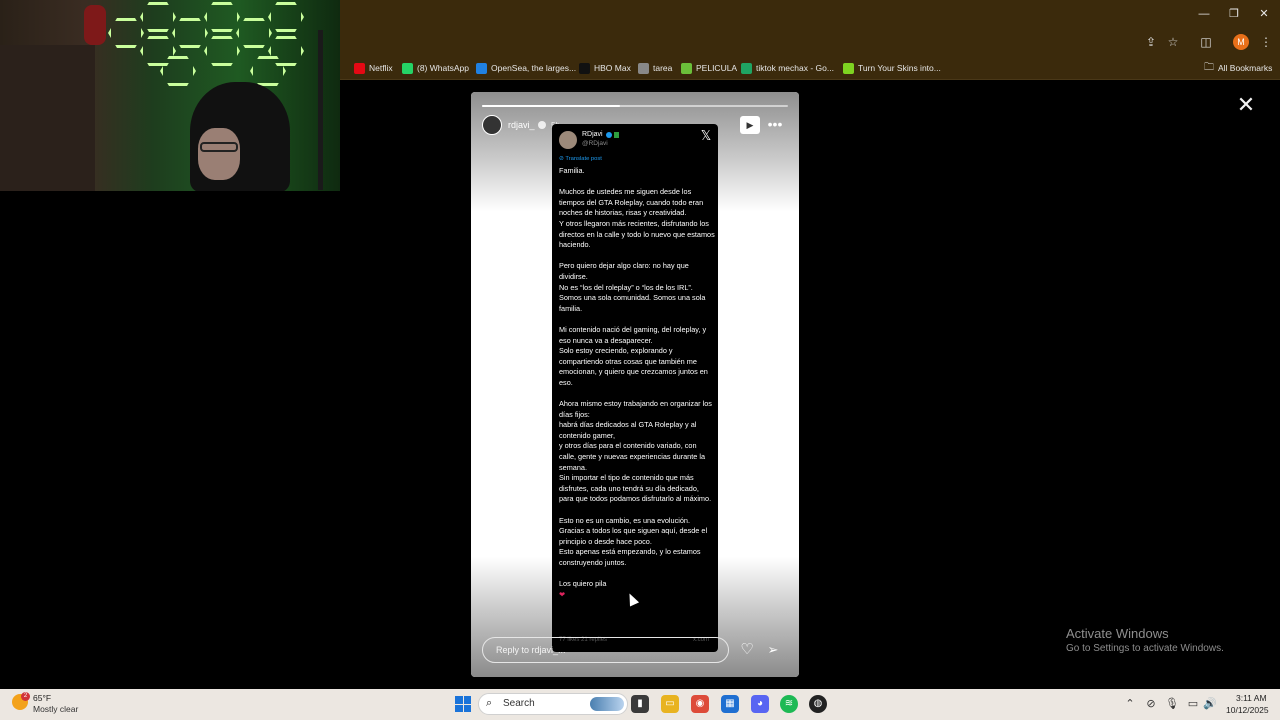 Image resolution: width=1280 pixels, height=720 pixels. Describe the element at coordinates (686, 68) in the screenshot. I see `pelicula-icon` at that location.